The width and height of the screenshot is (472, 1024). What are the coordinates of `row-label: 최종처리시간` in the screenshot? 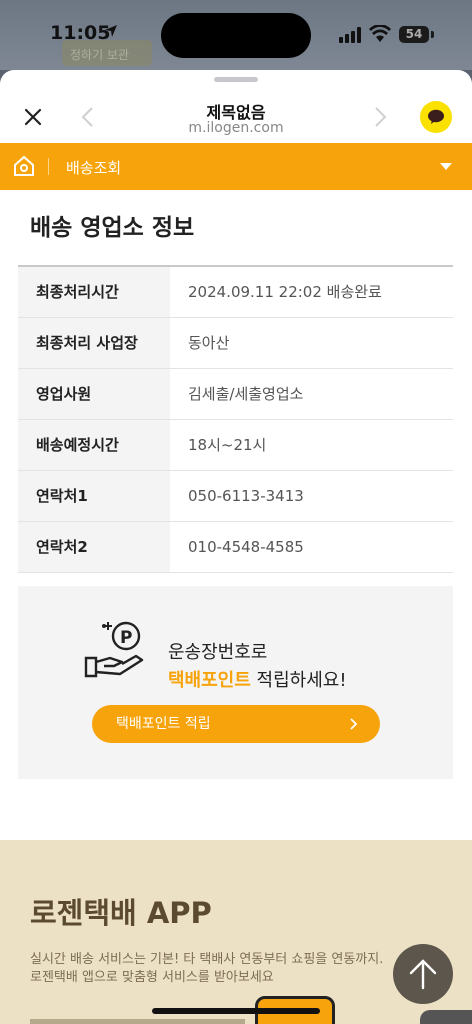 It's located at (94, 292).